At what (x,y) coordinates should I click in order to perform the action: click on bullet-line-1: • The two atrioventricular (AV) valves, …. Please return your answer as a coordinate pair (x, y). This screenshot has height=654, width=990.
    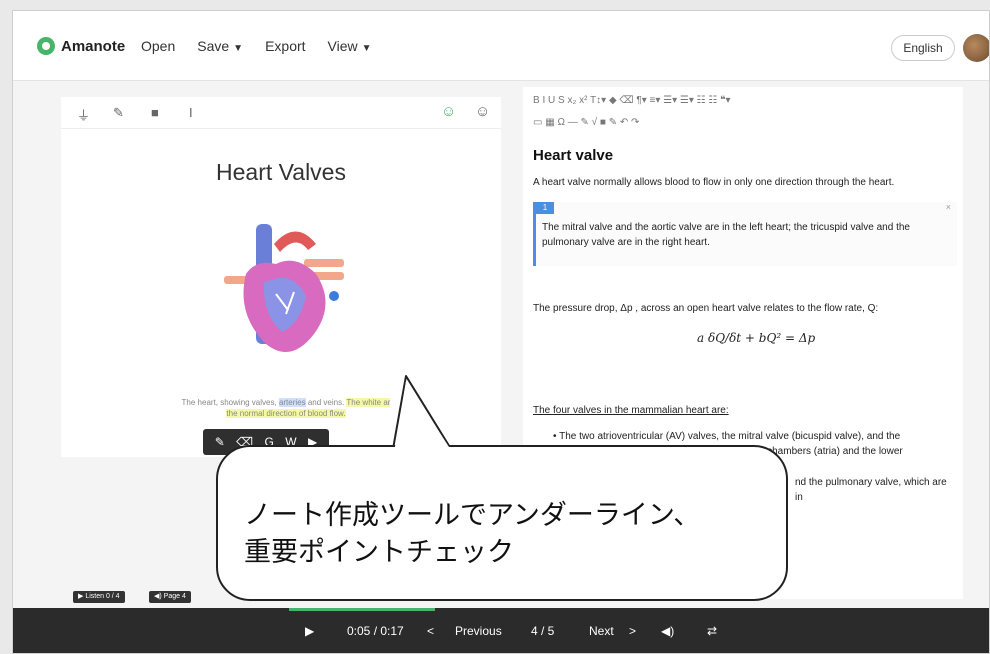
    Looking at the image, I should click on (727, 436).